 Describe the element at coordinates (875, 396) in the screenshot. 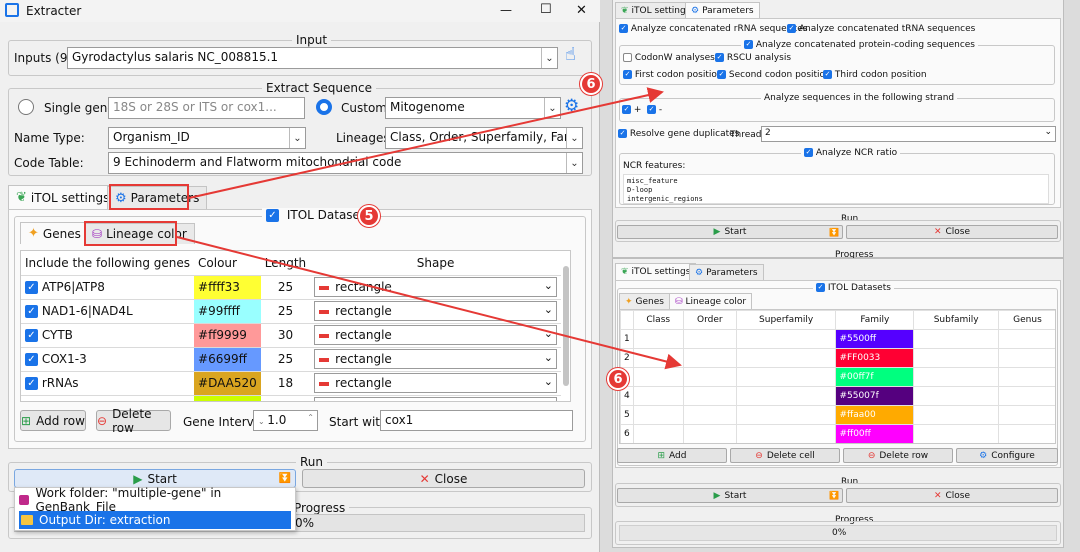

I see `family-color-cell: #55007f` at that location.